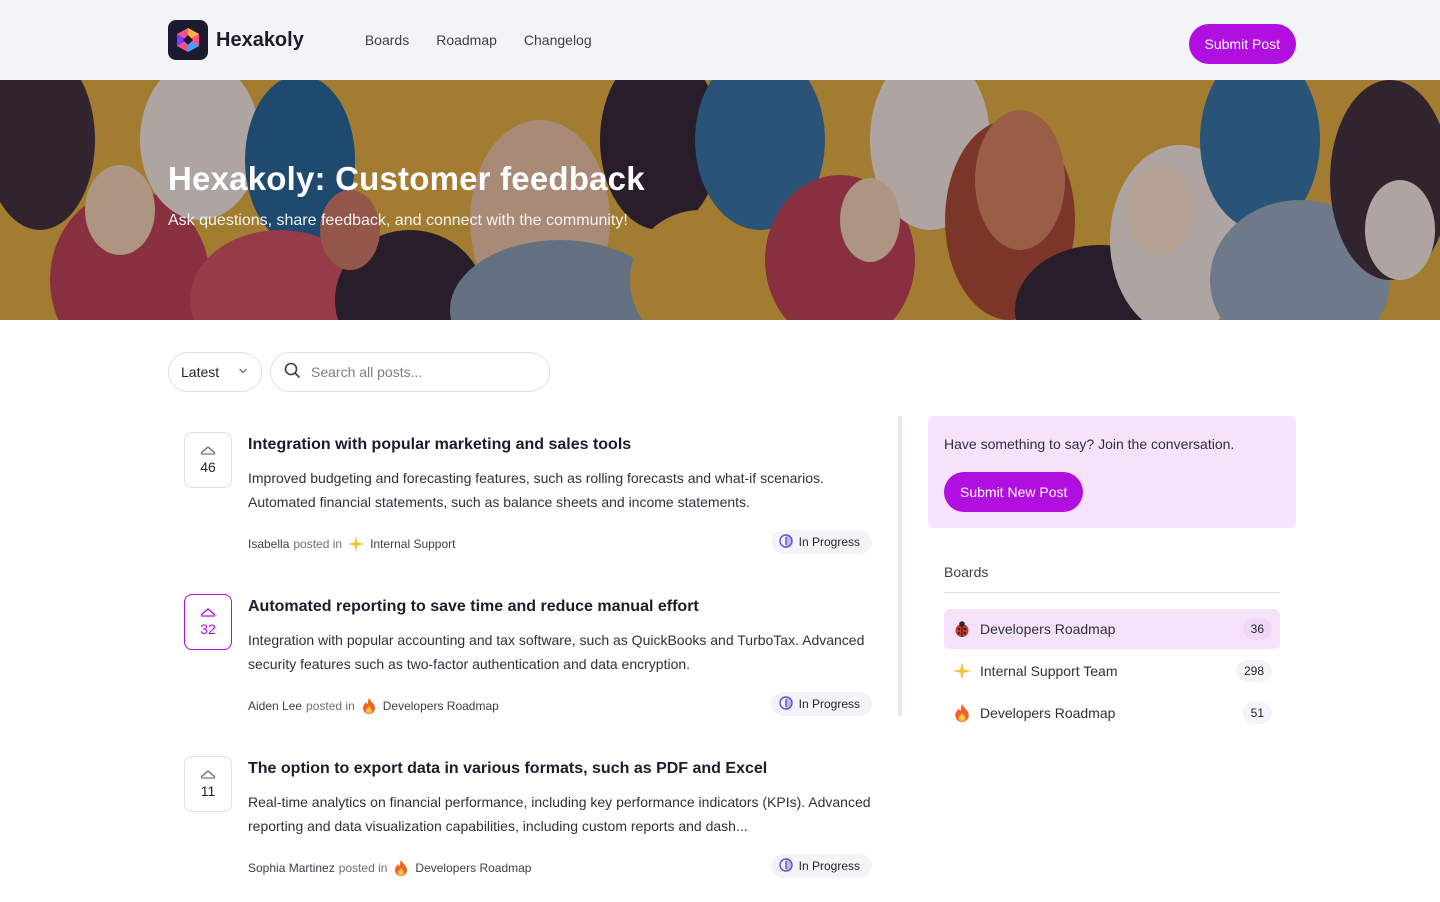 The height and width of the screenshot is (902, 1440). Describe the element at coordinates (268, 544) in the screenshot. I see `post-author: Isabella` at that location.